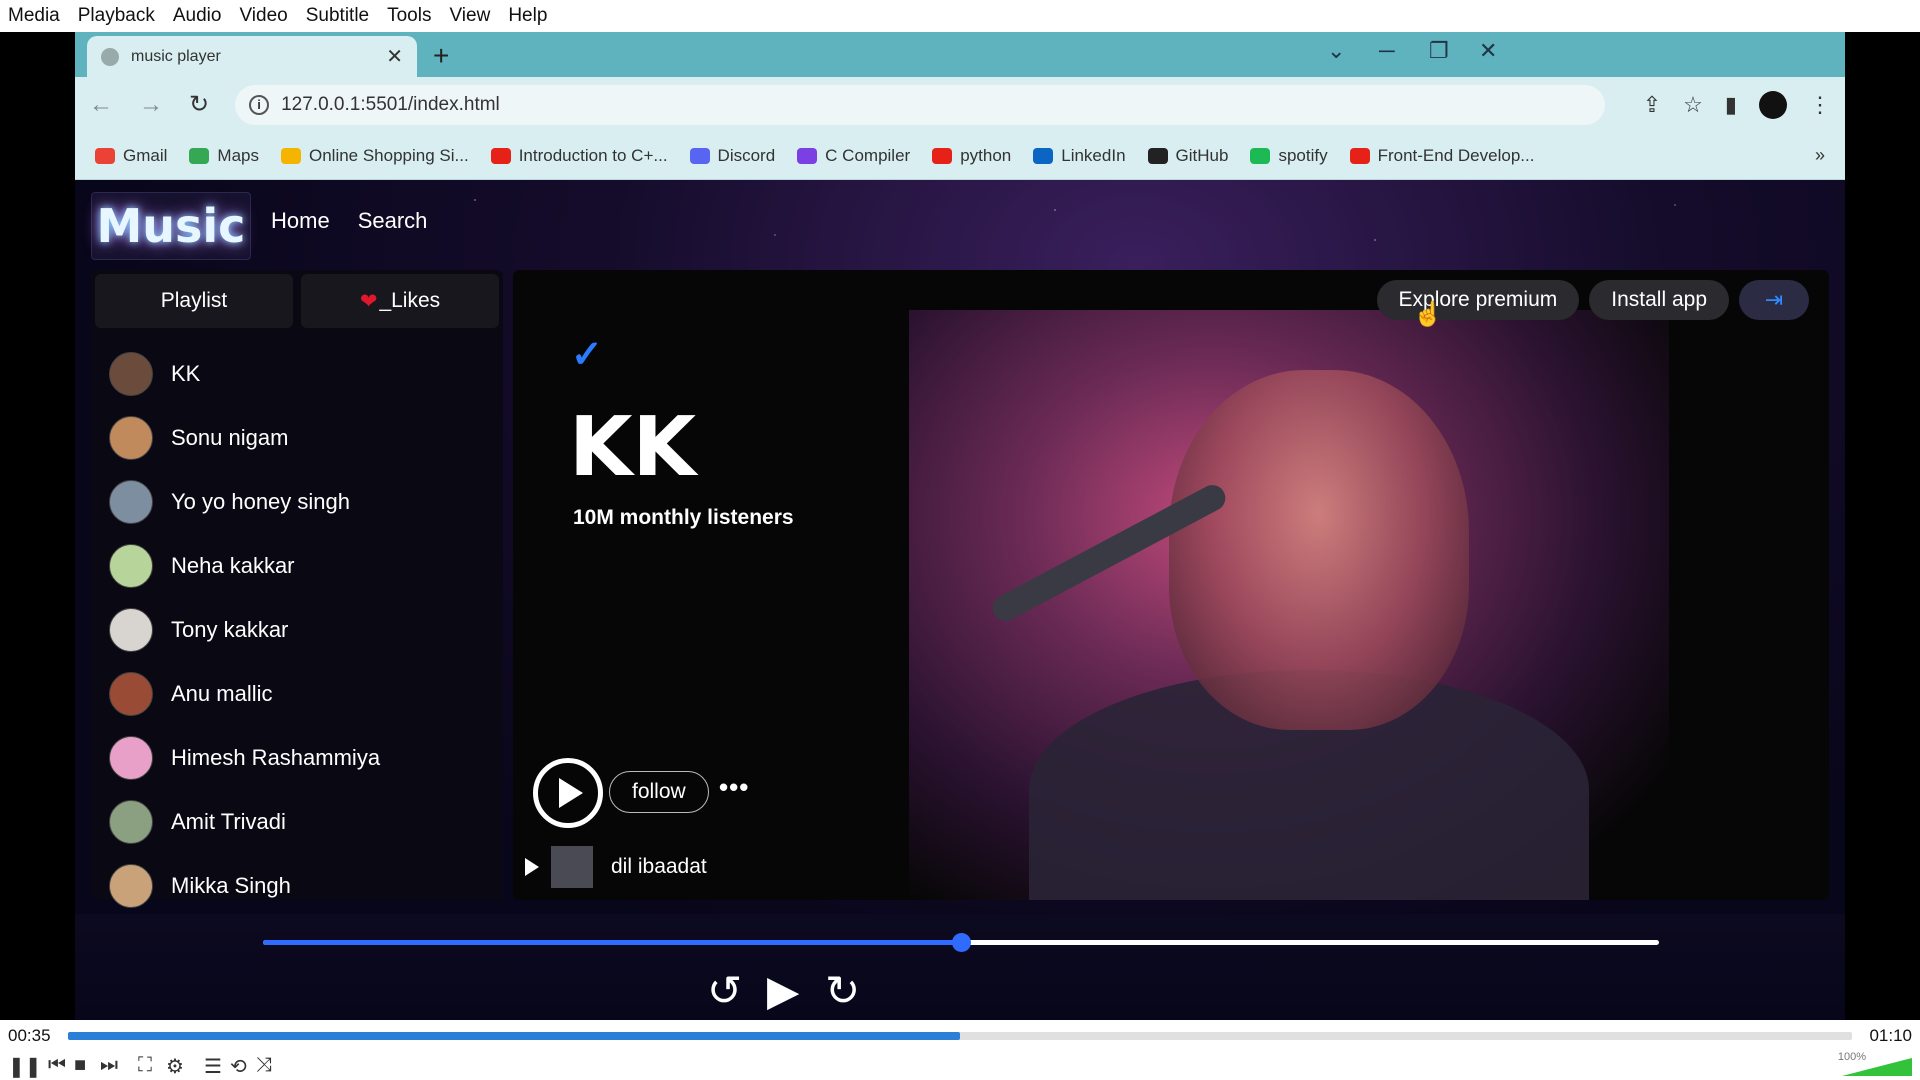  What do you see at coordinates (337, 16) in the screenshot?
I see `menu-subtitle: Subtitle` at bounding box center [337, 16].